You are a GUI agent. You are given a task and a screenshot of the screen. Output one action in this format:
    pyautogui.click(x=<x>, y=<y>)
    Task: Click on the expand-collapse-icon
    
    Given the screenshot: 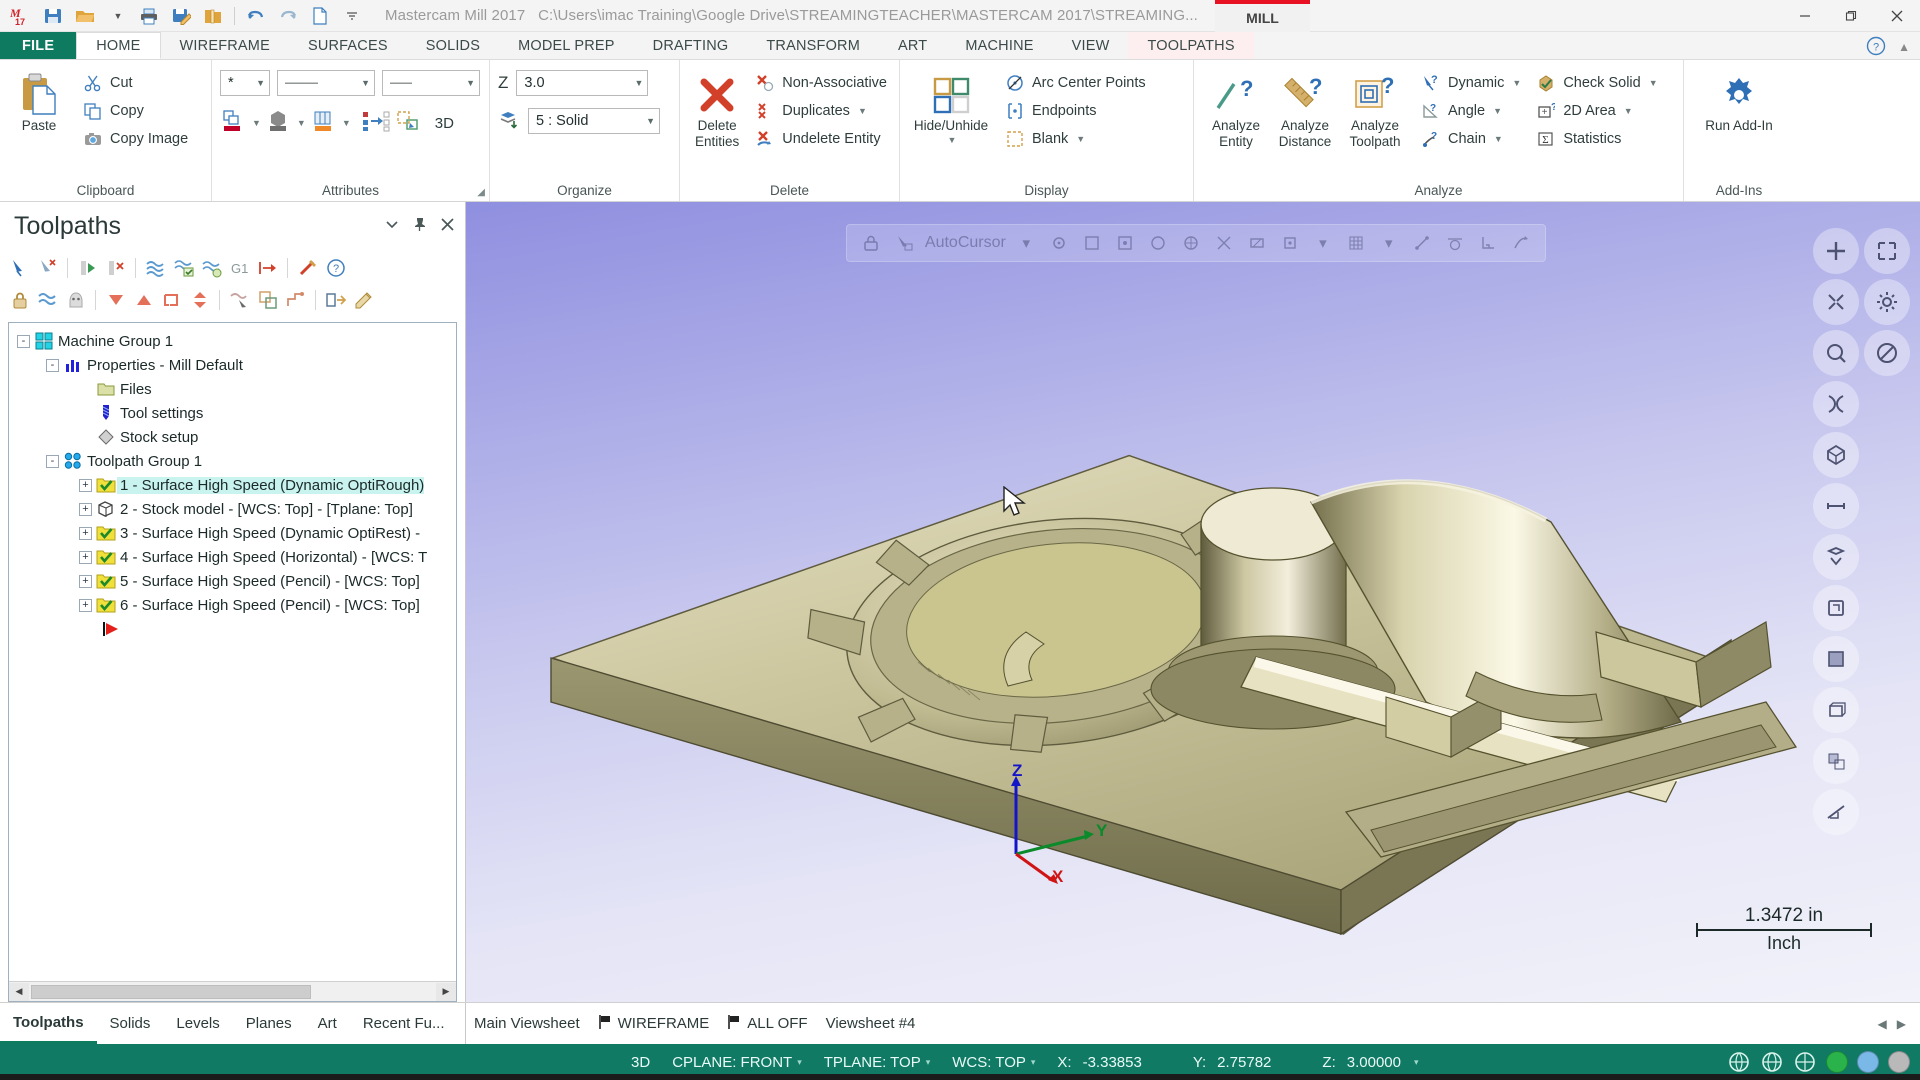 What is the action you would take?
    pyautogui.click(x=199, y=300)
    